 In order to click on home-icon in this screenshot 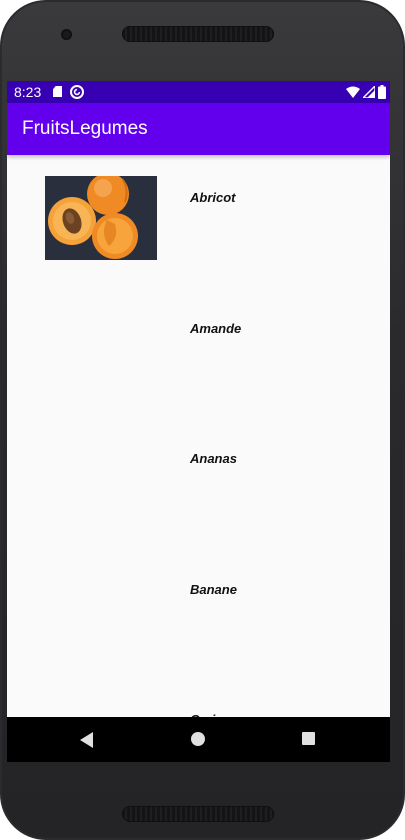, I will do `click(198, 739)`.